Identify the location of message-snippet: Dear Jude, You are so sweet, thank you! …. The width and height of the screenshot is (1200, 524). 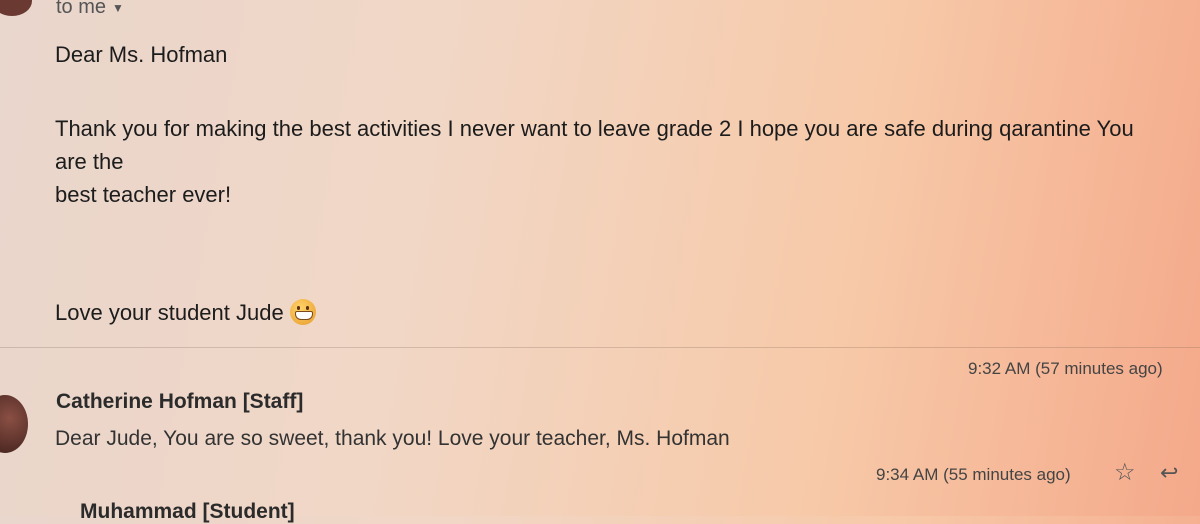
(392, 439).